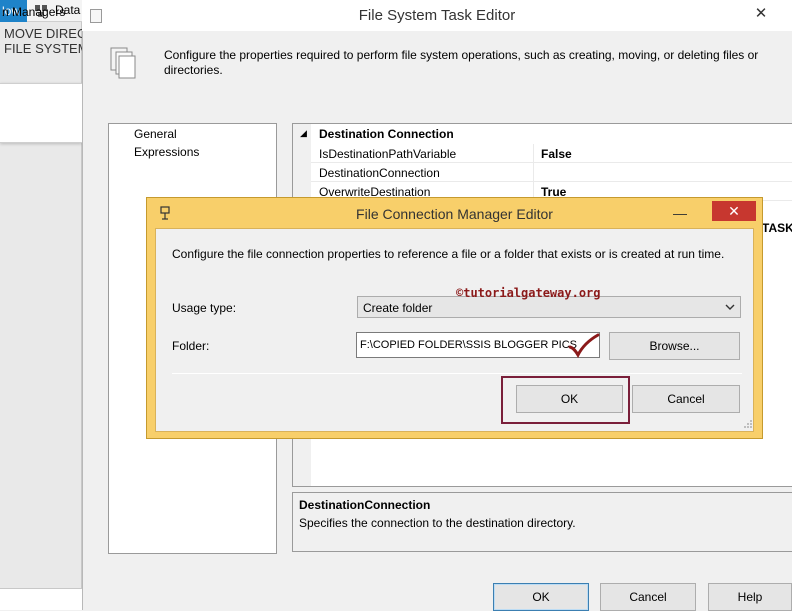 The image size is (792, 611). What do you see at coordinates (386, 134) in the screenshot?
I see `property-category-label: Destination Connection` at bounding box center [386, 134].